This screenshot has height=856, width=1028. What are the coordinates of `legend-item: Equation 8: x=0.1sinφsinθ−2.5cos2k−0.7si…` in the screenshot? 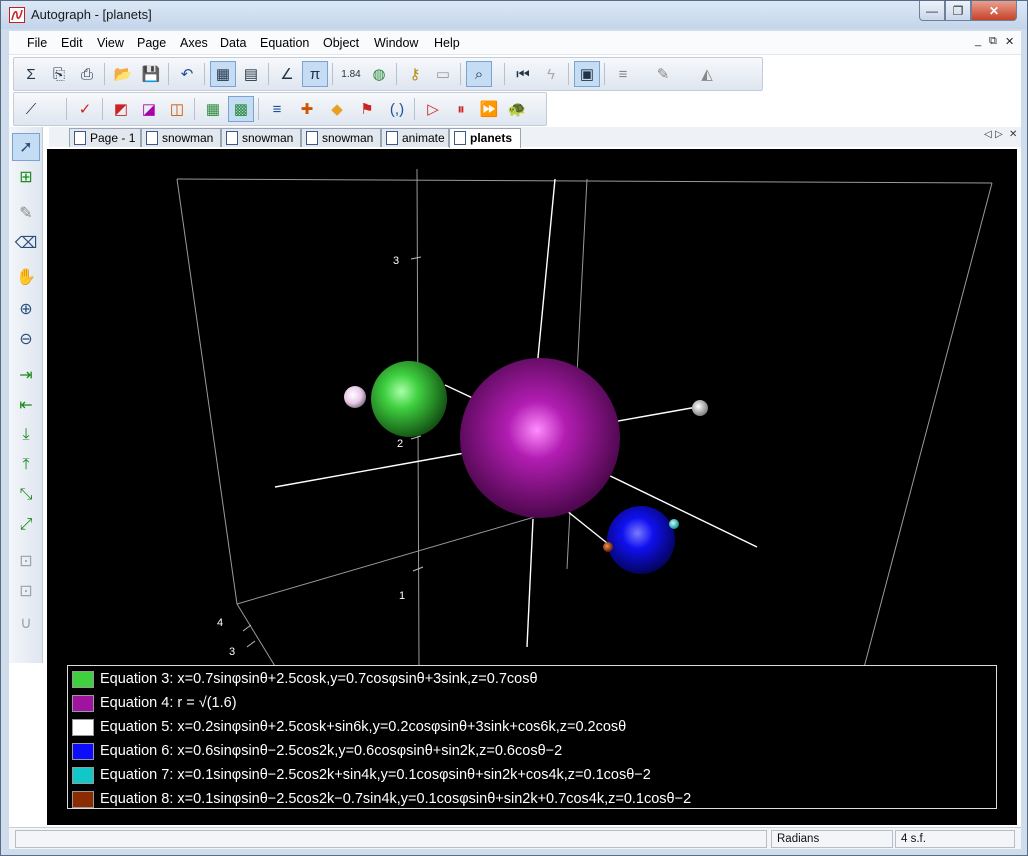 It's located at (381, 799).